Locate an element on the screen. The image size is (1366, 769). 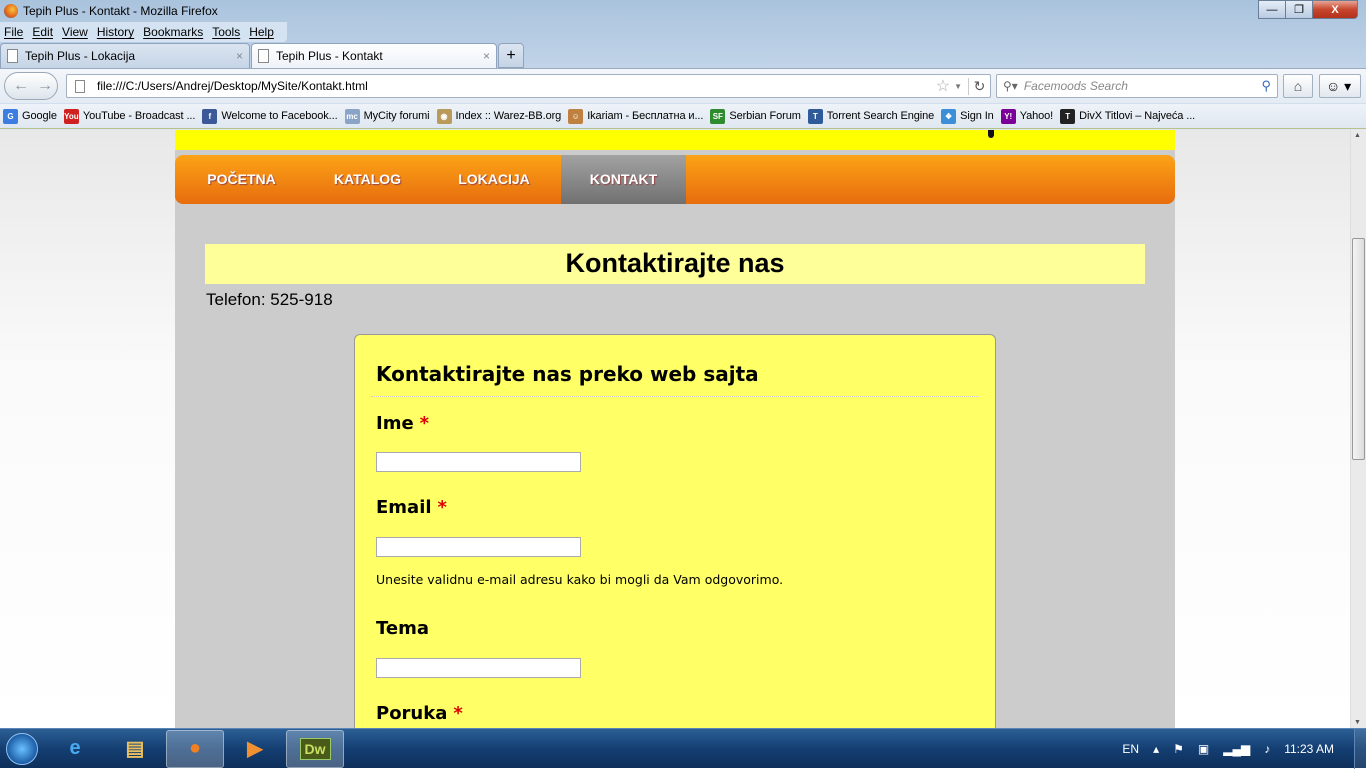
menu-view: View is located at coordinates (75, 32).